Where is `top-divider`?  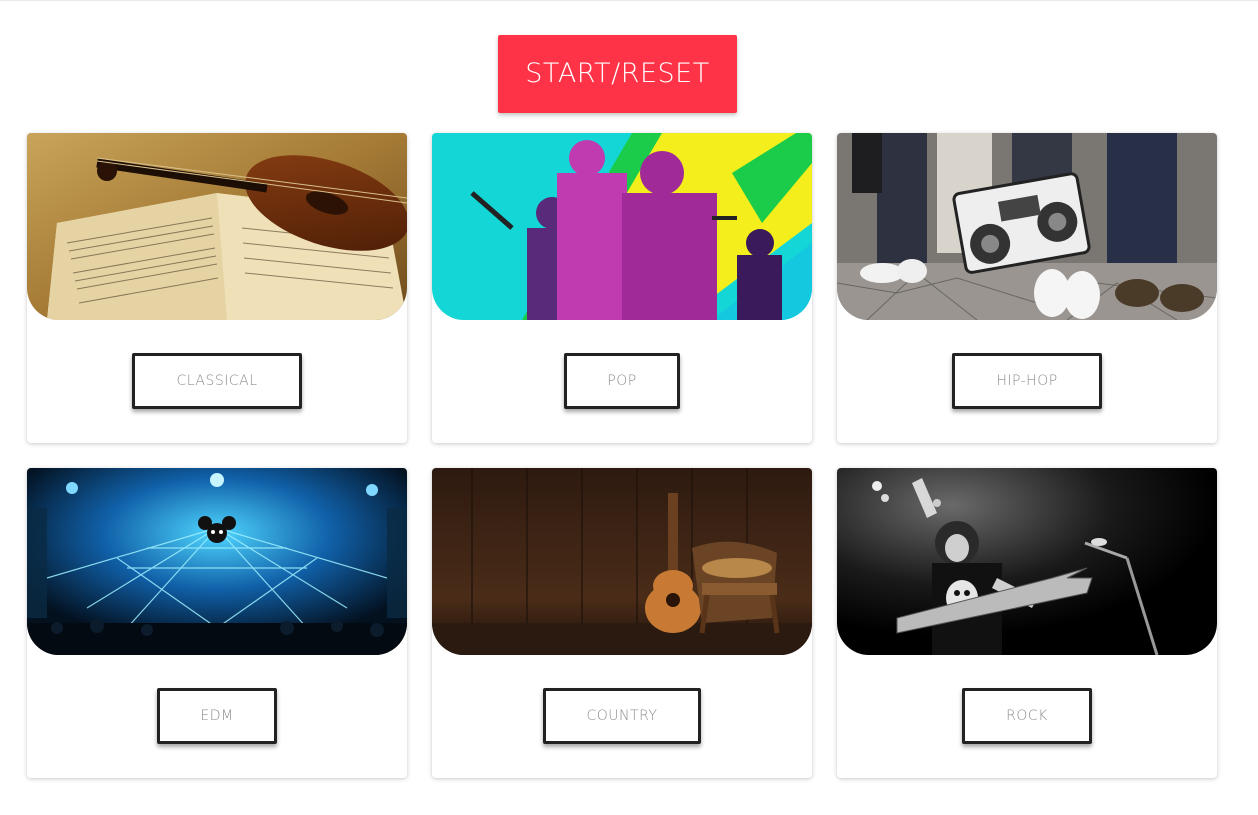
top-divider is located at coordinates (629, 0).